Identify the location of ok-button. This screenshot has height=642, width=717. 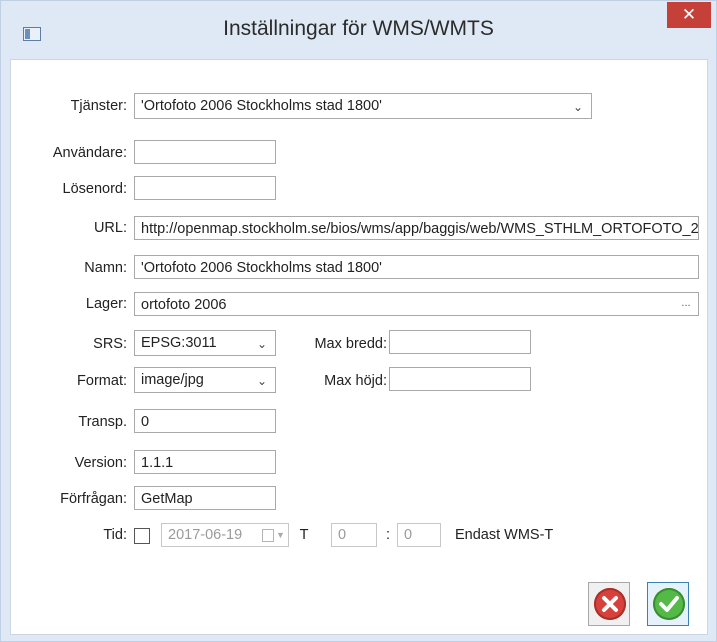
(668, 604).